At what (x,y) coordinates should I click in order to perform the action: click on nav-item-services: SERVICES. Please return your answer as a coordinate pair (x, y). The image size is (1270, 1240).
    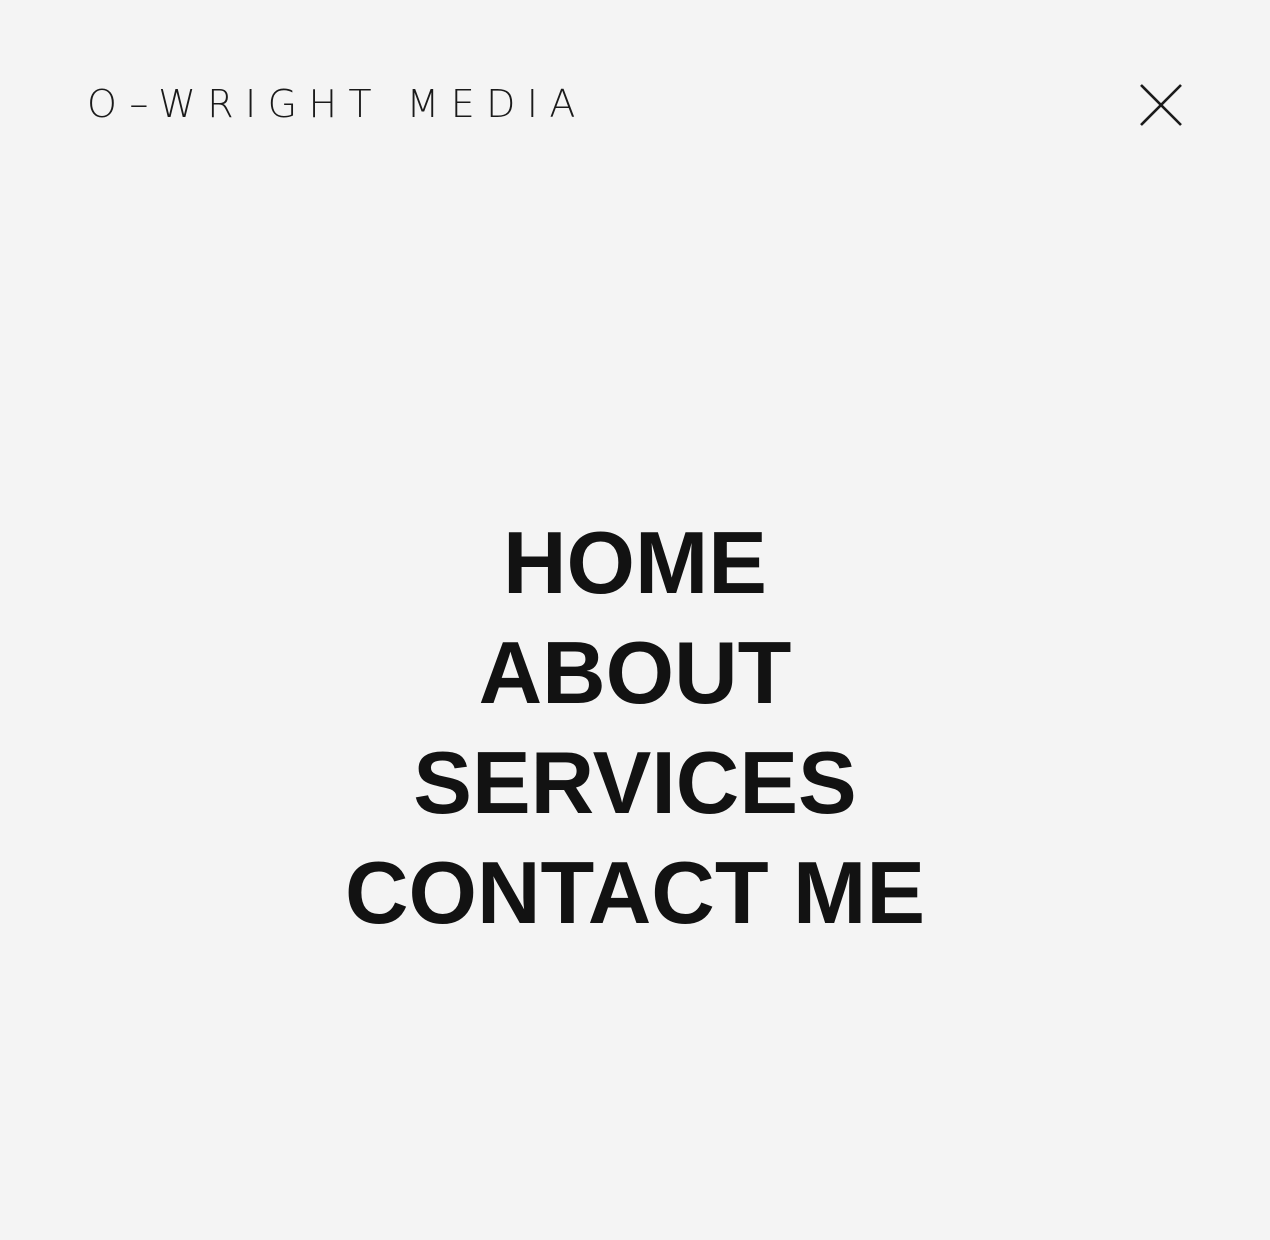
    Looking at the image, I should click on (634, 783).